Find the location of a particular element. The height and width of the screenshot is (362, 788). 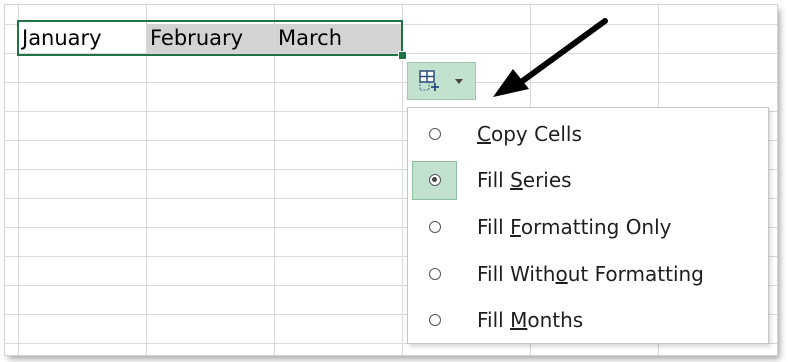

cell-a1: January is located at coordinates (82, 38).